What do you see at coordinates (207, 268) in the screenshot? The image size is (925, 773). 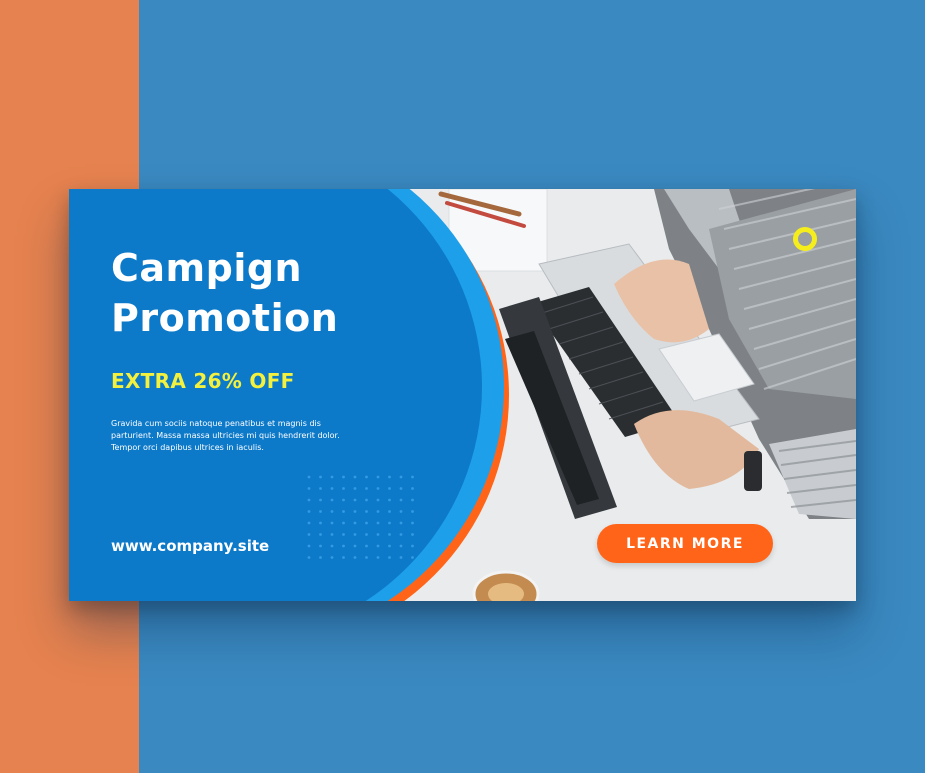 I see `headline-line-1: Campign` at bounding box center [207, 268].